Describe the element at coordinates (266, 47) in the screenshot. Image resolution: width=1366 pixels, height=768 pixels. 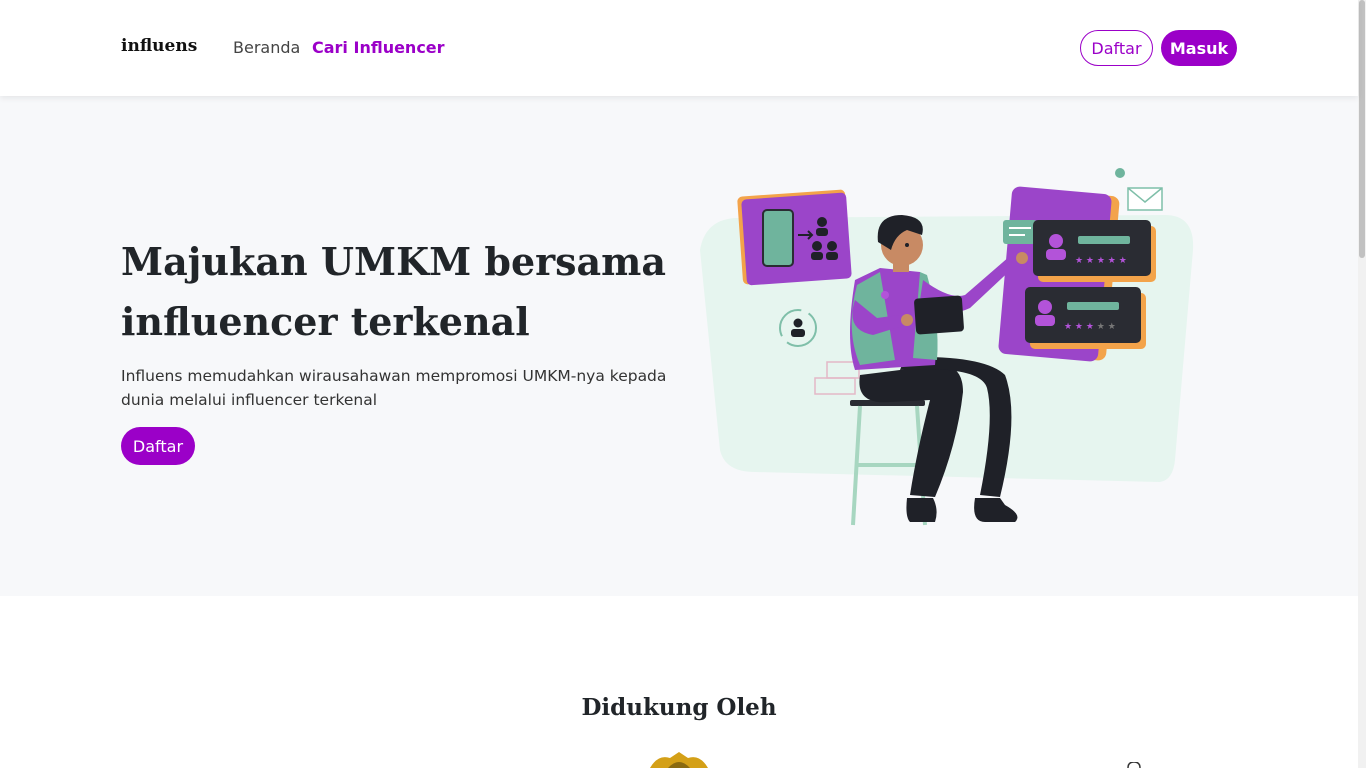
I see `nav-link-beranda: Beranda` at that location.